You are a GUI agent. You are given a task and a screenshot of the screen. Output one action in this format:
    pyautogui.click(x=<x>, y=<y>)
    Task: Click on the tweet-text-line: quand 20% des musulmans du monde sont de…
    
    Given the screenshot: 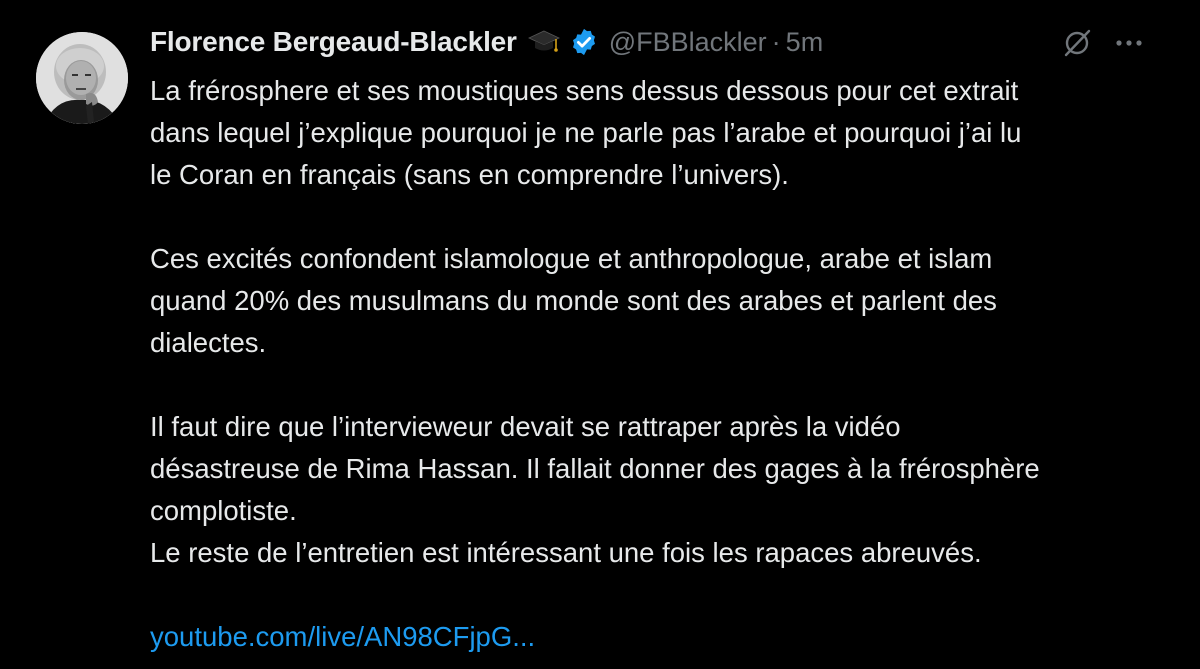 What is the action you would take?
    pyautogui.click(x=573, y=300)
    